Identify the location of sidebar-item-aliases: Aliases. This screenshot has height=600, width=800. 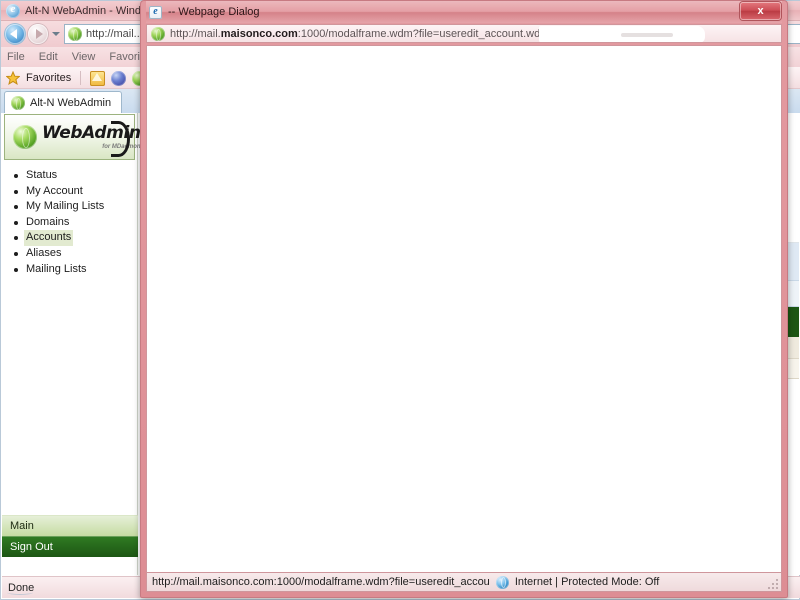
(74, 254).